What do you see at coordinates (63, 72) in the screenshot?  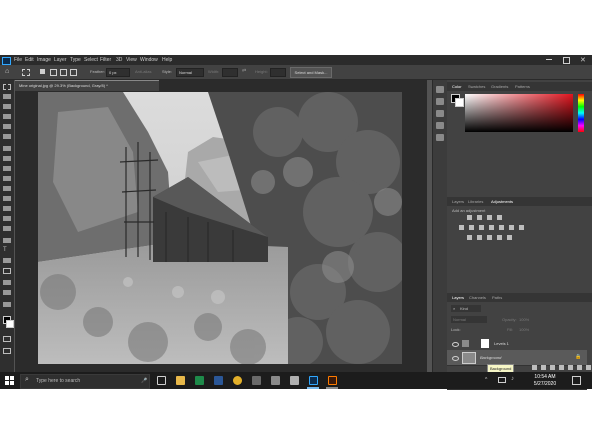 I see `subtract-selection-icon` at bounding box center [63, 72].